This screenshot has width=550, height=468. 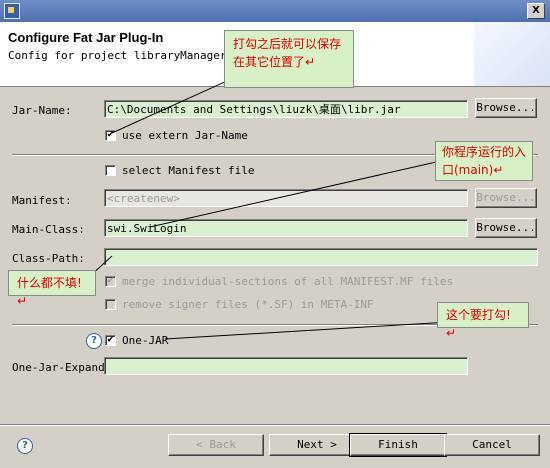 What do you see at coordinates (484, 161) in the screenshot?
I see `callout-main-entry: 你程序运行的入口(main)↵` at bounding box center [484, 161].